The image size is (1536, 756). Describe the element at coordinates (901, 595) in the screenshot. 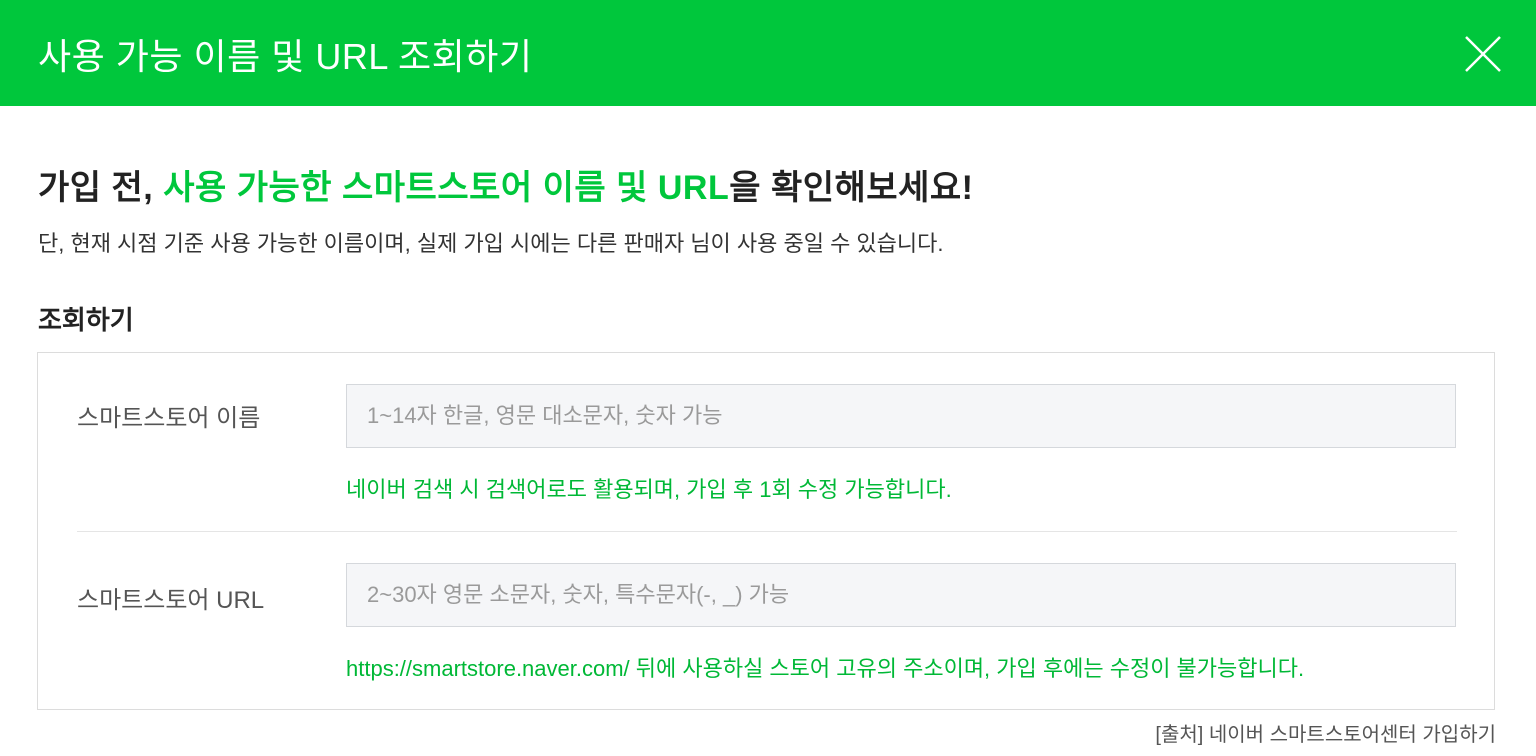

I see `store-url-input` at that location.